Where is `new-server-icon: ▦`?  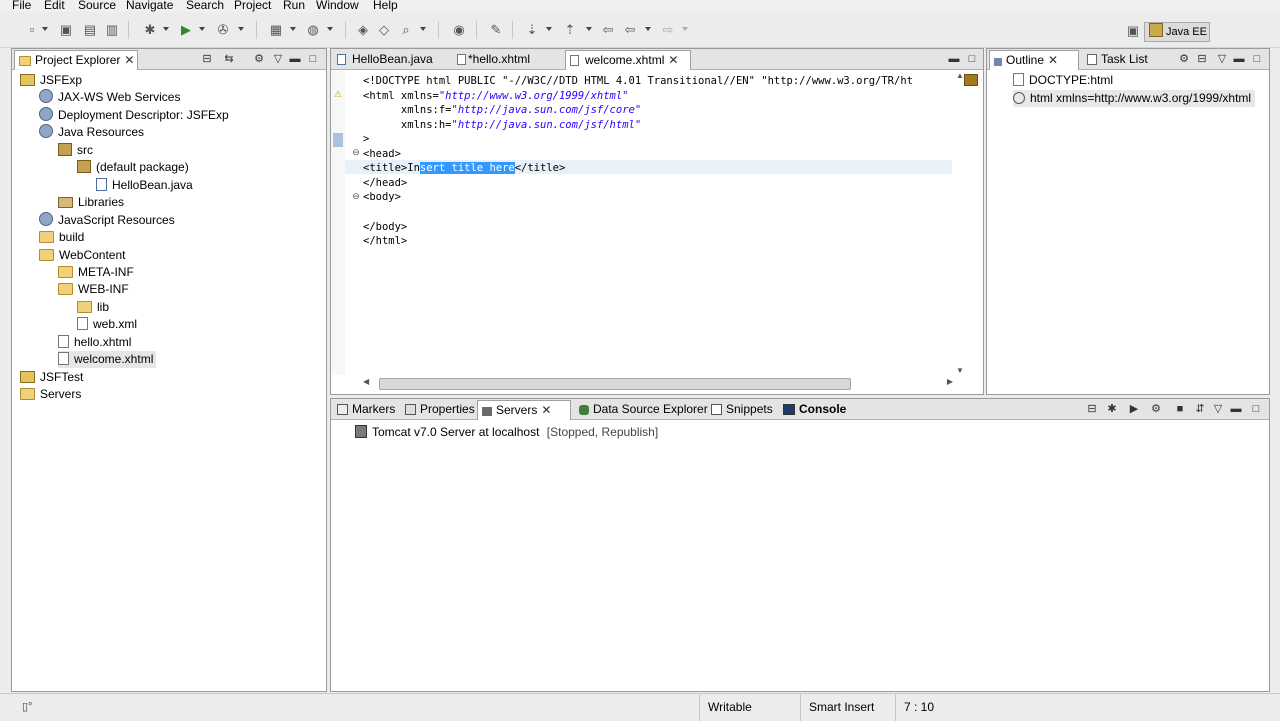
new-server-icon: ▦ is located at coordinates (276, 30).